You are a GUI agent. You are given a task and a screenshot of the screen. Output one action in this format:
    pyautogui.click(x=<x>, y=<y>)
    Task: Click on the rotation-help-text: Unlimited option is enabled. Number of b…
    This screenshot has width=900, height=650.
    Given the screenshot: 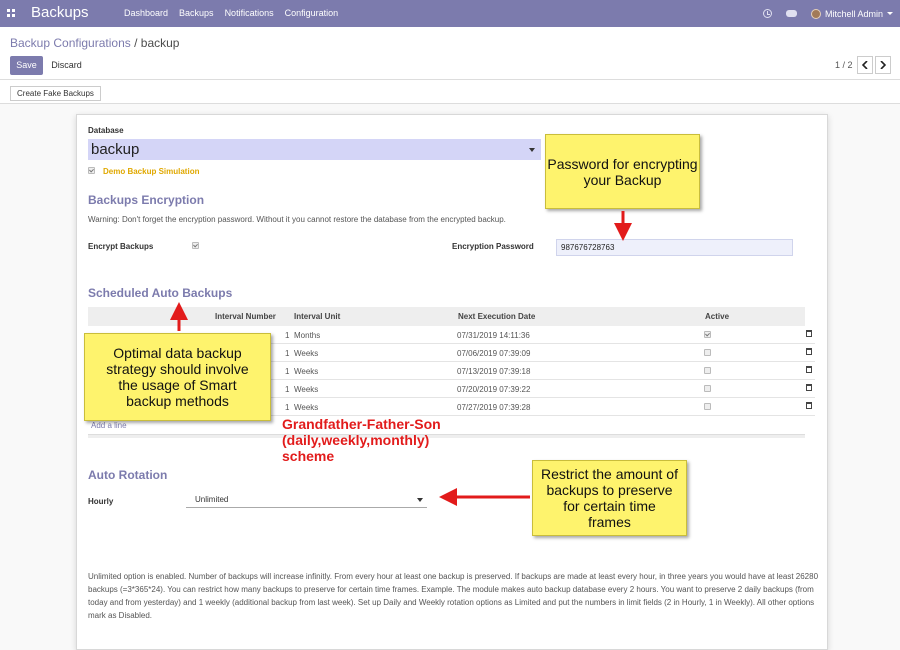 What is the action you would take?
    pyautogui.click(x=453, y=596)
    